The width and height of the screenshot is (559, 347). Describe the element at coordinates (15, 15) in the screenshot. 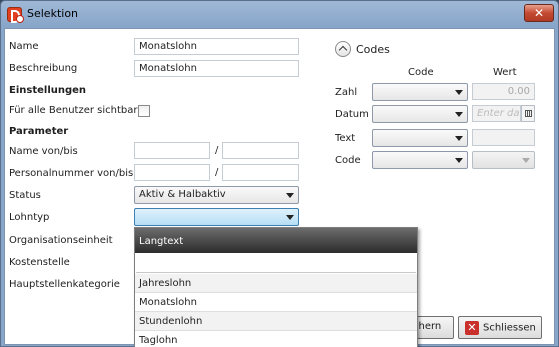

I see `app-icon` at that location.